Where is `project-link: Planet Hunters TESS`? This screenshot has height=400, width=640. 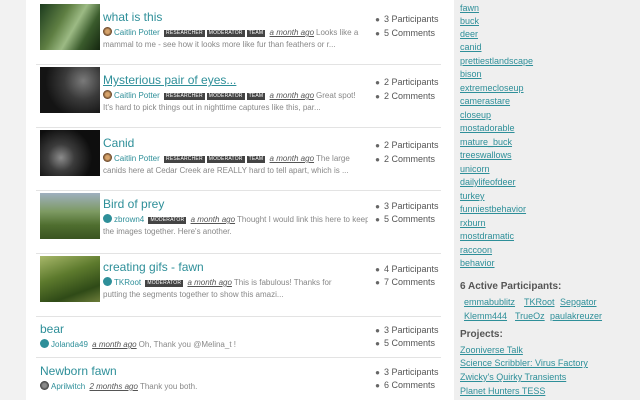
project-link: Planet Hunters TESS is located at coordinates (502, 391).